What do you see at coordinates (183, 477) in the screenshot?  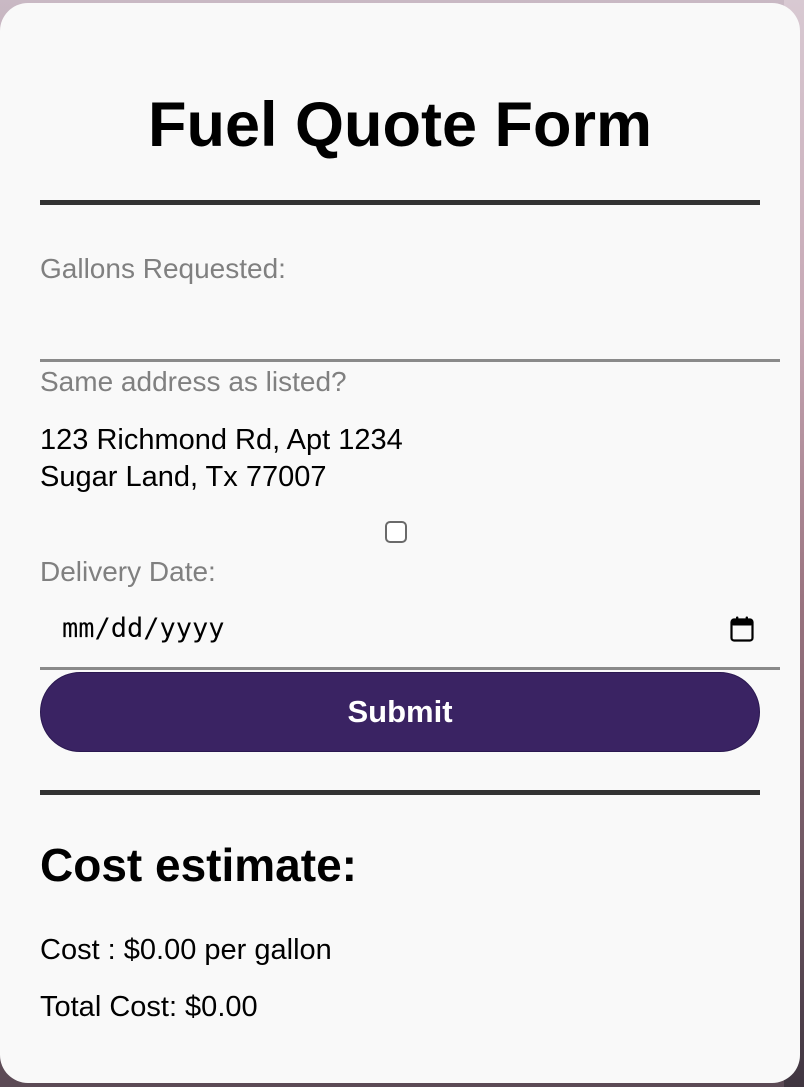 I see `address-line-2: Sugar Land, Tx 77007` at bounding box center [183, 477].